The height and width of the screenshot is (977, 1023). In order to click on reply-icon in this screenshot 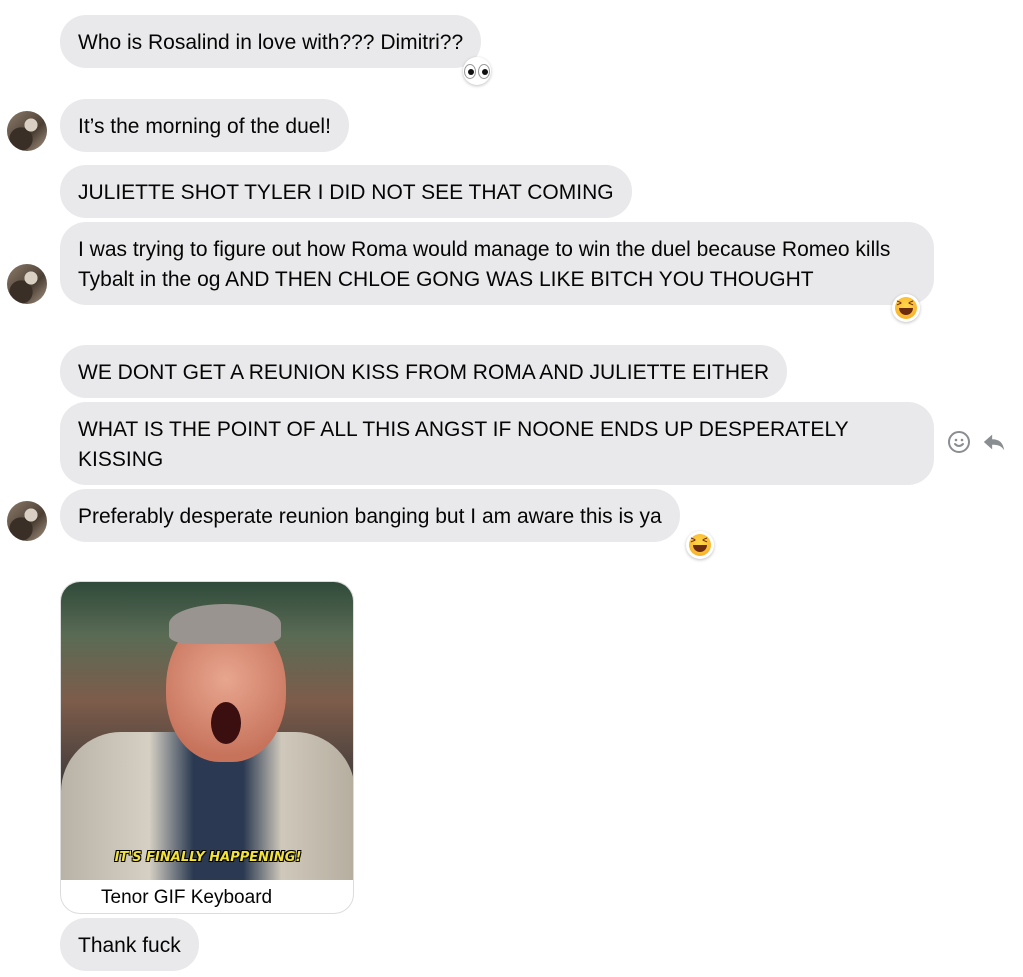, I will do `click(994, 442)`.